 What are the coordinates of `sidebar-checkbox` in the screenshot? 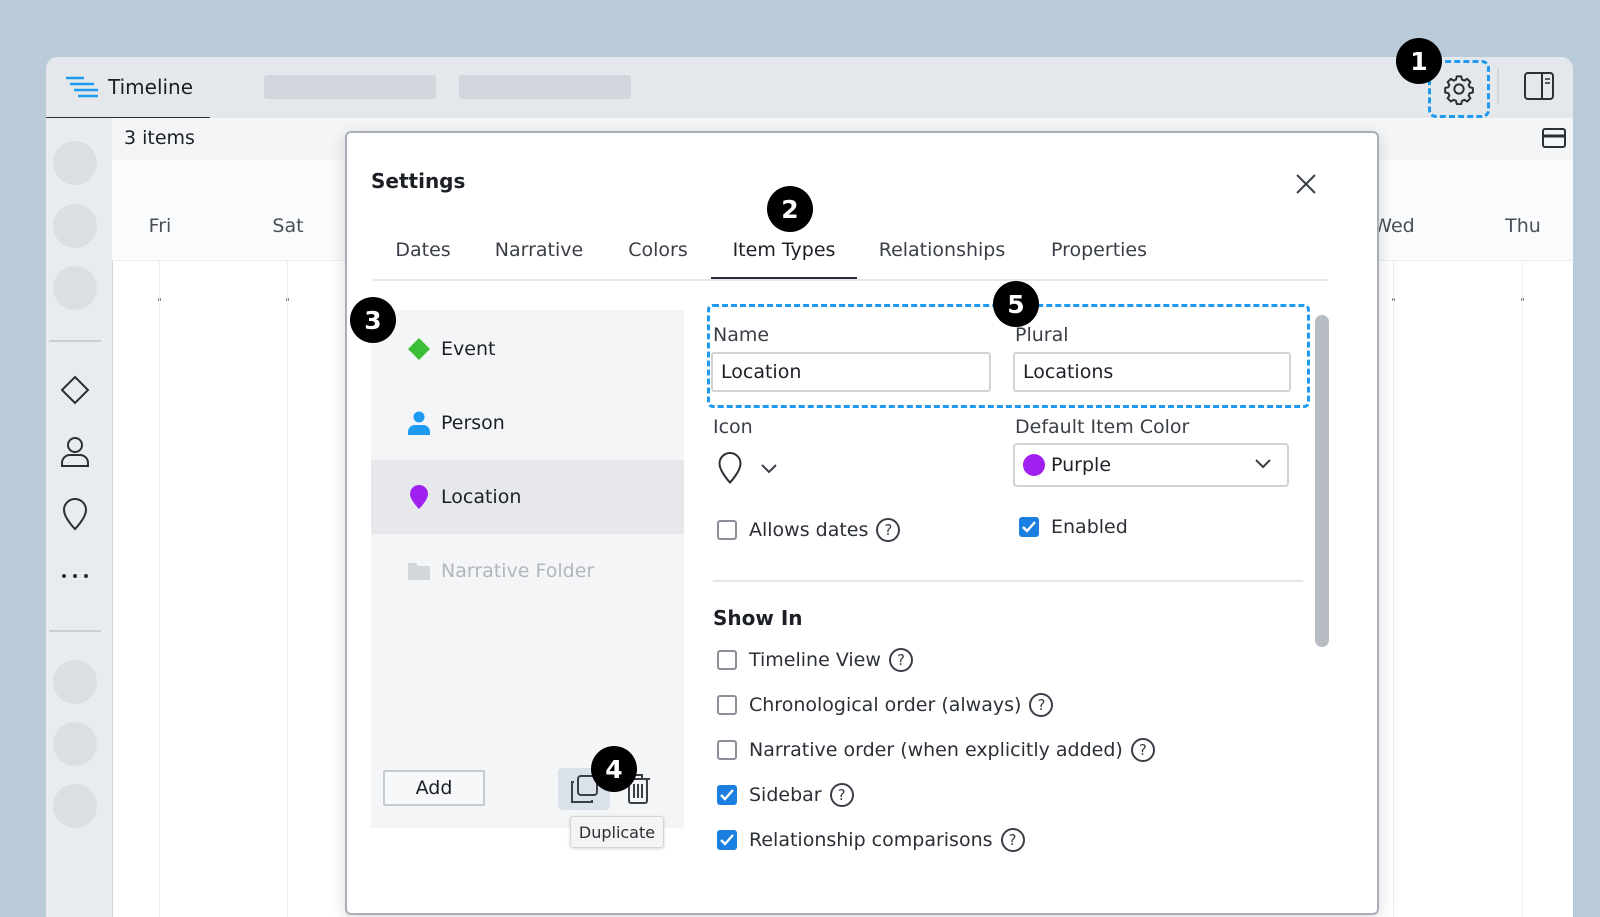 It's located at (727, 795).